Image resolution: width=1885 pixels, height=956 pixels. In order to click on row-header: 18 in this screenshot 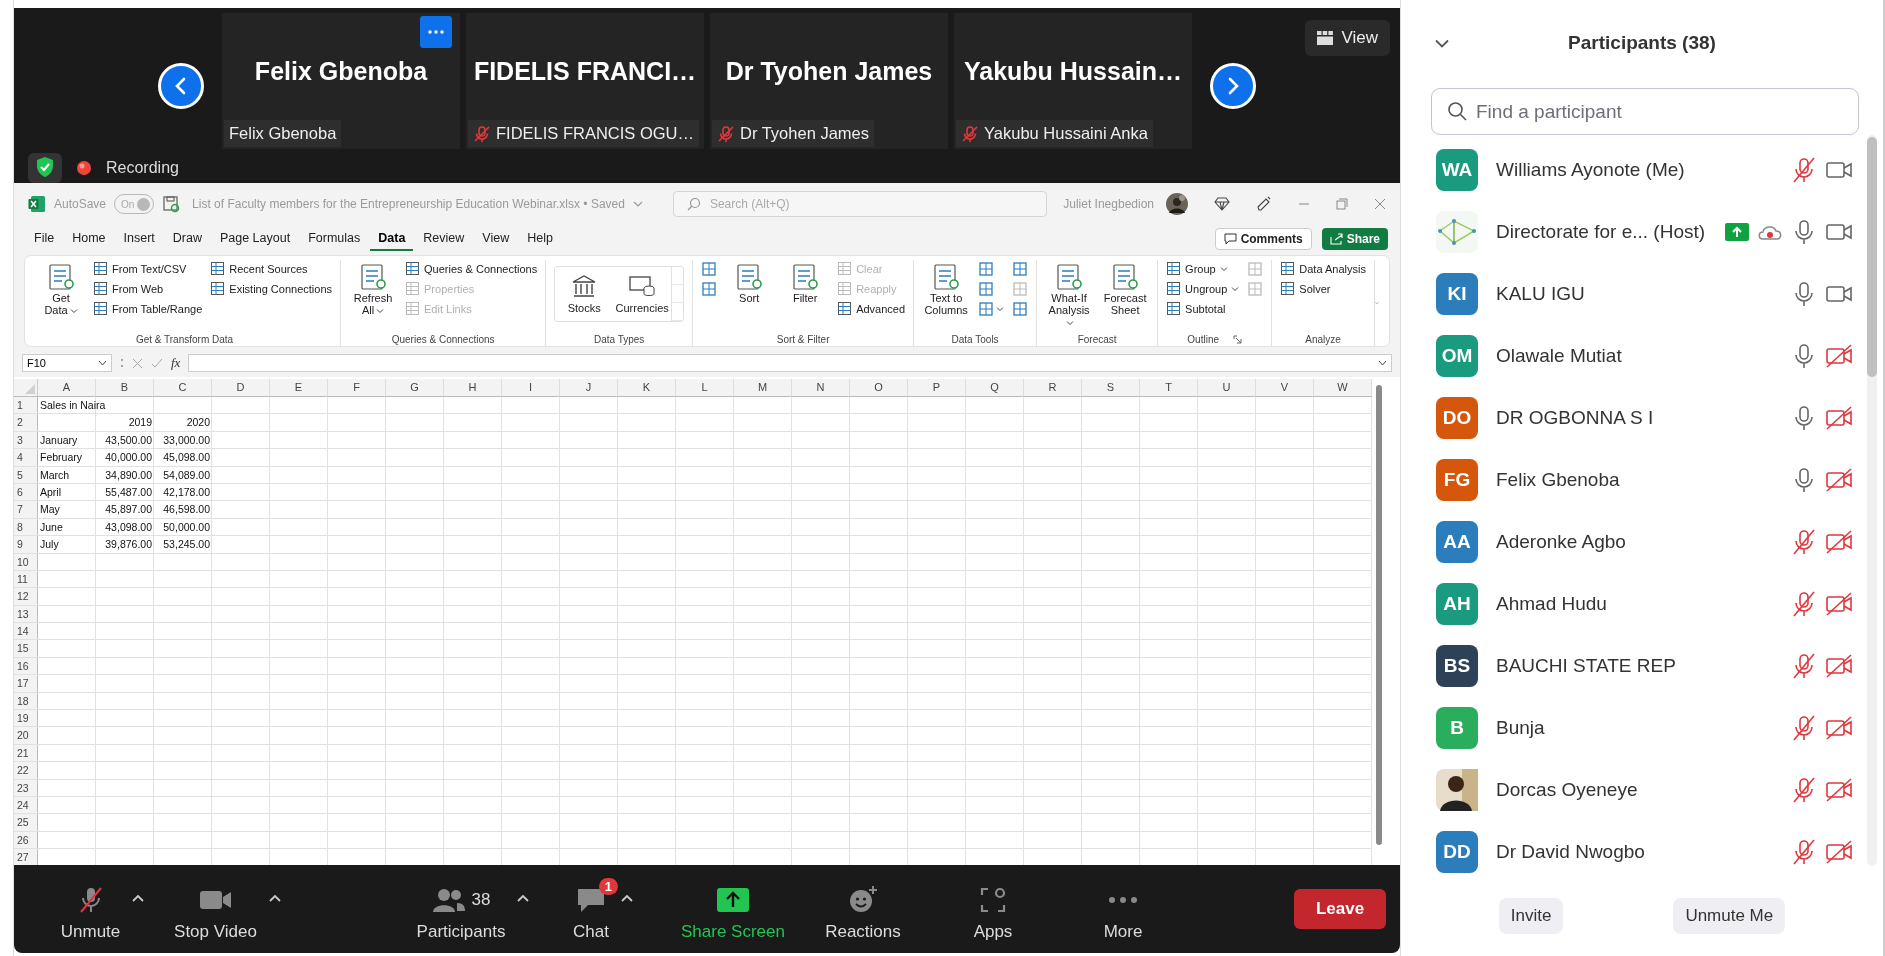, I will do `click(26, 701)`.